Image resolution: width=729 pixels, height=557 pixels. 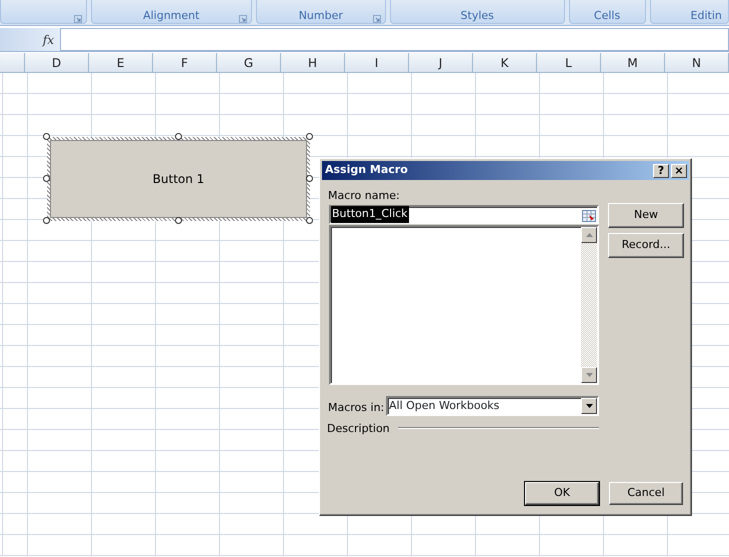 What do you see at coordinates (441, 62) in the screenshot?
I see `column-header: J` at bounding box center [441, 62].